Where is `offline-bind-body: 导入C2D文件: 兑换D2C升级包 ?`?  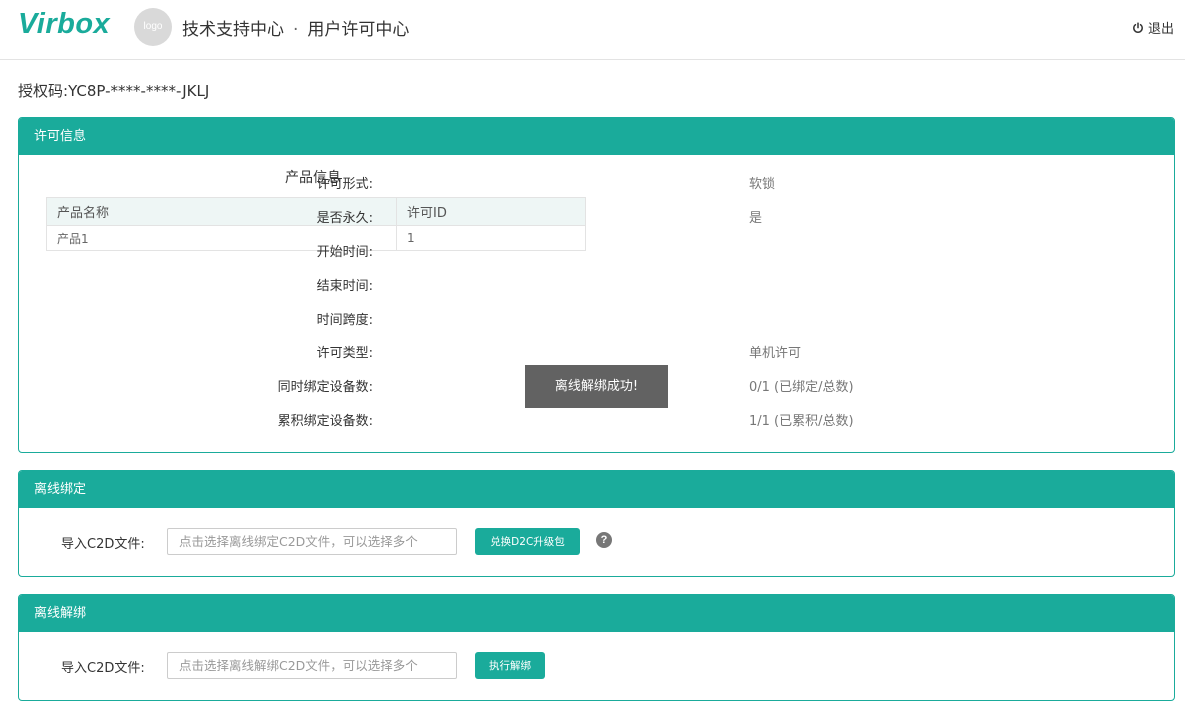
offline-bind-body: 导入C2D文件: 兑换D2C升级包 ? is located at coordinates (596, 542).